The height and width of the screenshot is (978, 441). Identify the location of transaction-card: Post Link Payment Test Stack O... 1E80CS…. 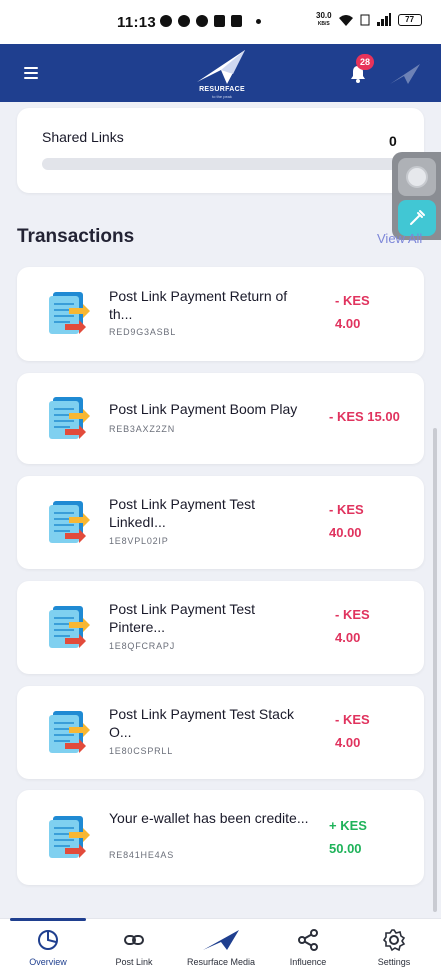
(220, 732).